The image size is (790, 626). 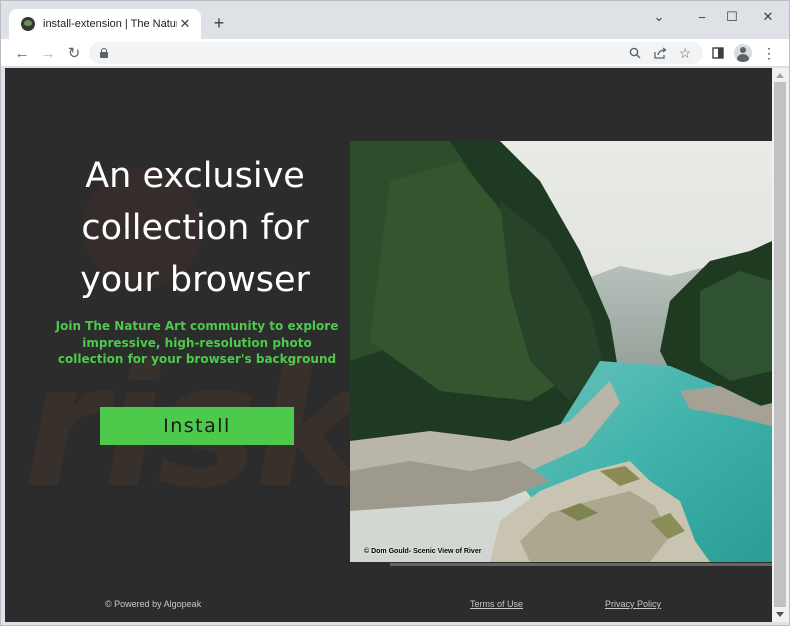 I want to click on nature-art-favicon-icon, so click(x=28, y=24).